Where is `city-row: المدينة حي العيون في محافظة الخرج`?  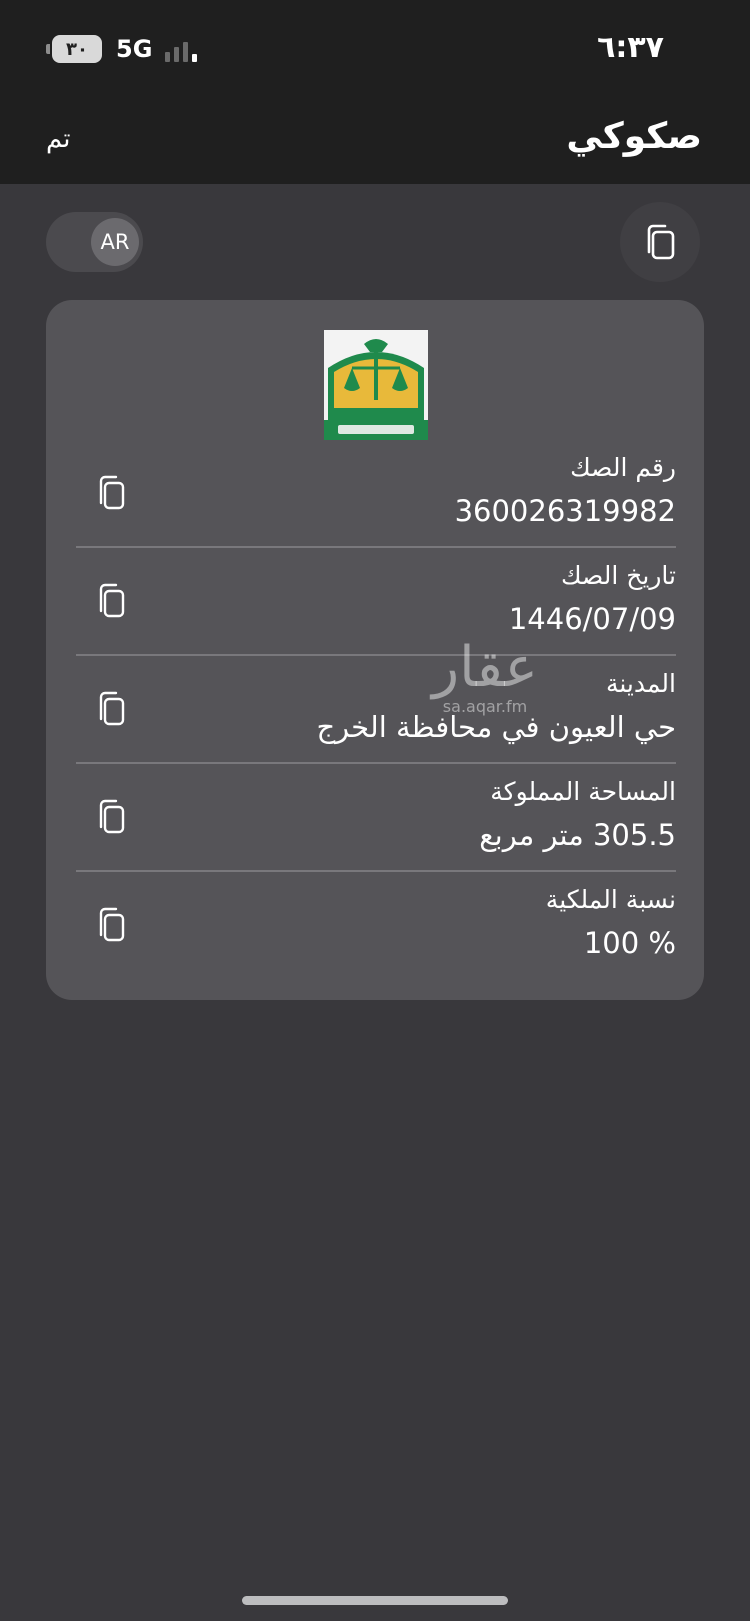
city-row: المدينة حي العيون في محافظة الخرج is located at coordinates (376, 710).